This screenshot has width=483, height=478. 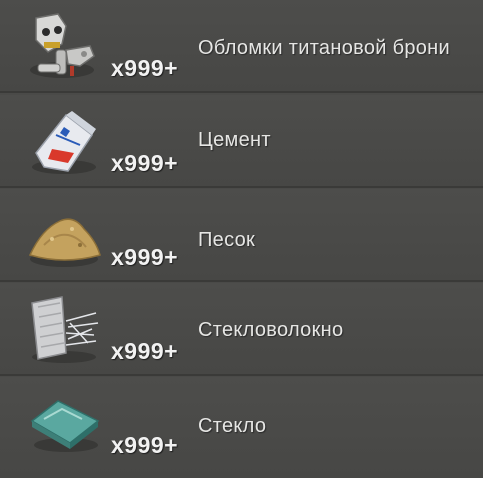 I want to click on titanium-armor-fragments-icon, so click(x=63, y=47).